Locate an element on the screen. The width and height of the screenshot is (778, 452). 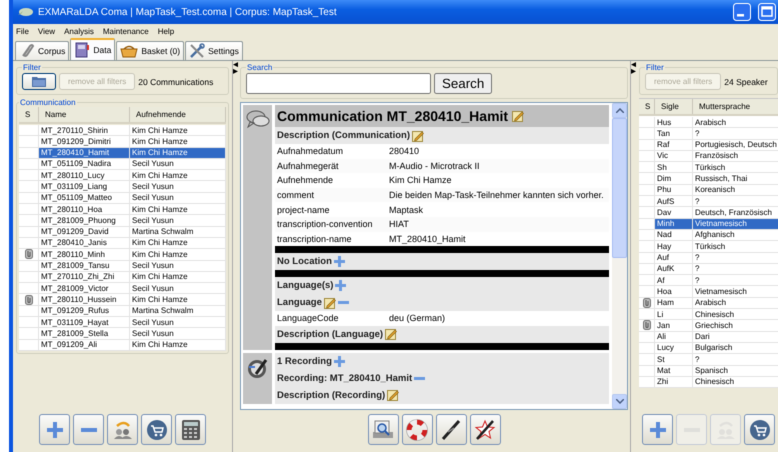
scroll-bar is located at coordinates (619, 256).